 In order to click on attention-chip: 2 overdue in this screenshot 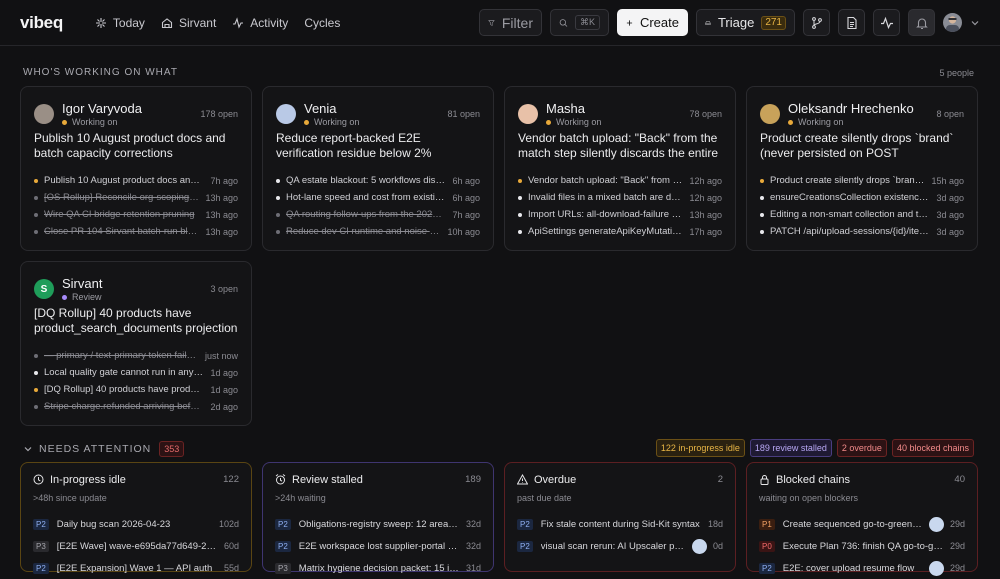, I will do `click(861, 448)`.